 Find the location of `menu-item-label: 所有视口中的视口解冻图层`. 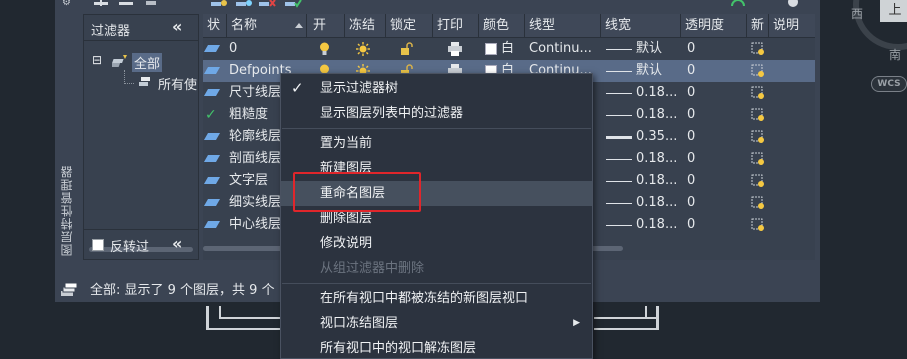

menu-item-label: 所有视口中的视口解冻图层 is located at coordinates (398, 348).